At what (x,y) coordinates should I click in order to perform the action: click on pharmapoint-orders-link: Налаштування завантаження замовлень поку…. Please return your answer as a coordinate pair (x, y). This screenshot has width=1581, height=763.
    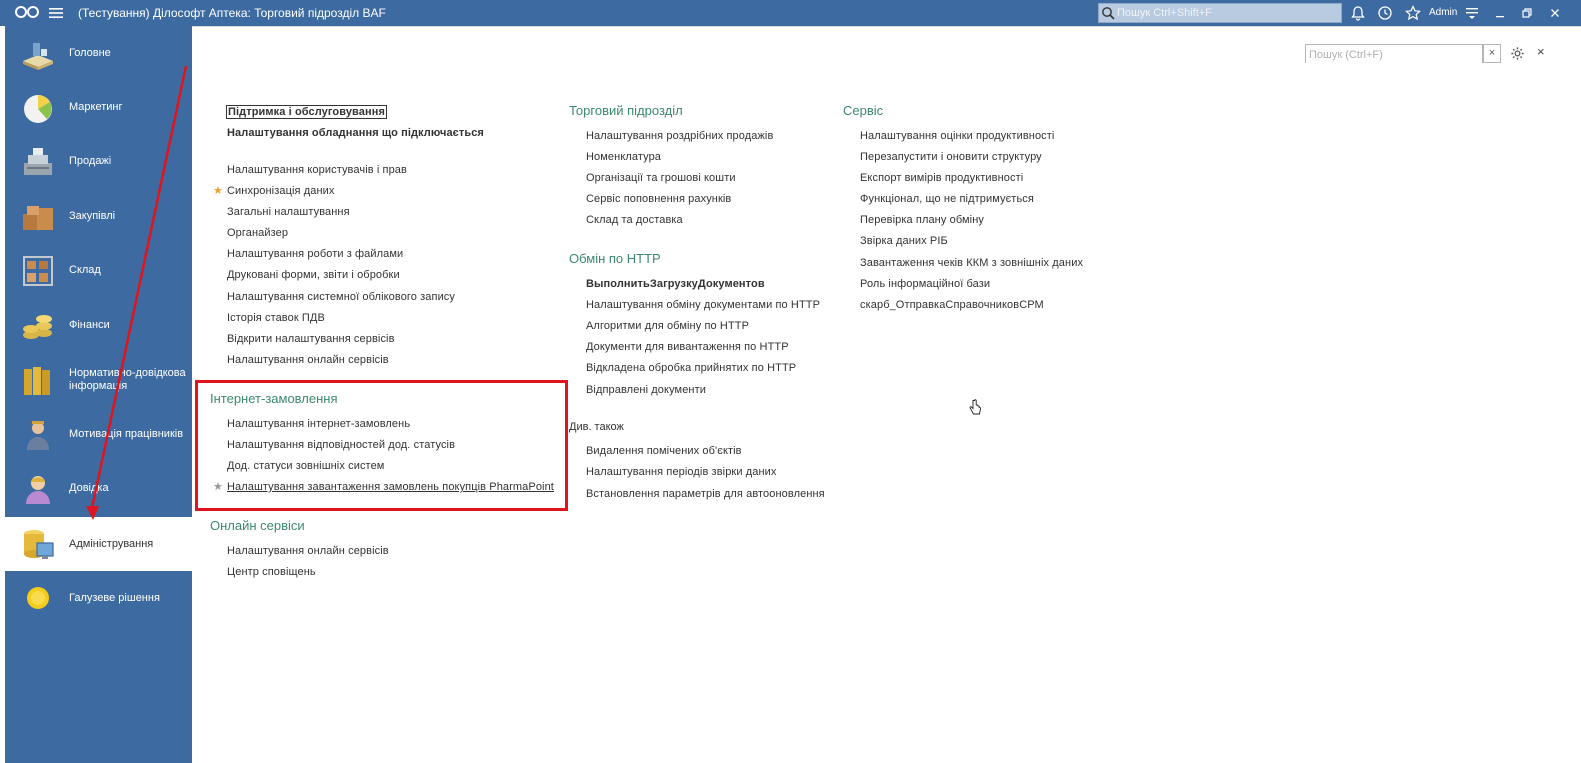
    Looking at the image, I should click on (390, 487).